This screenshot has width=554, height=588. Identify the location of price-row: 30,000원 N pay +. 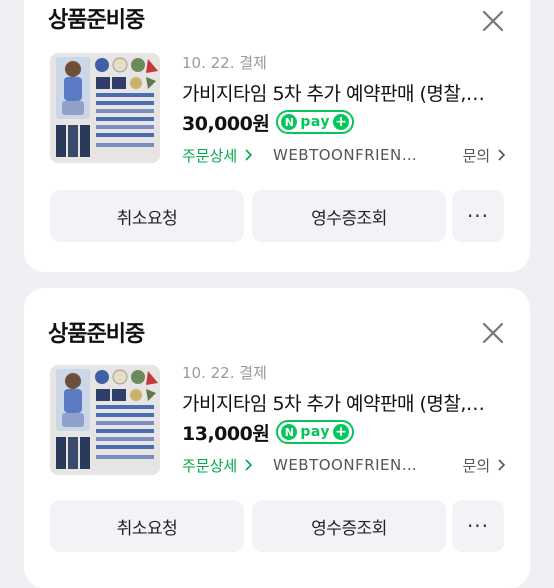
(268, 122).